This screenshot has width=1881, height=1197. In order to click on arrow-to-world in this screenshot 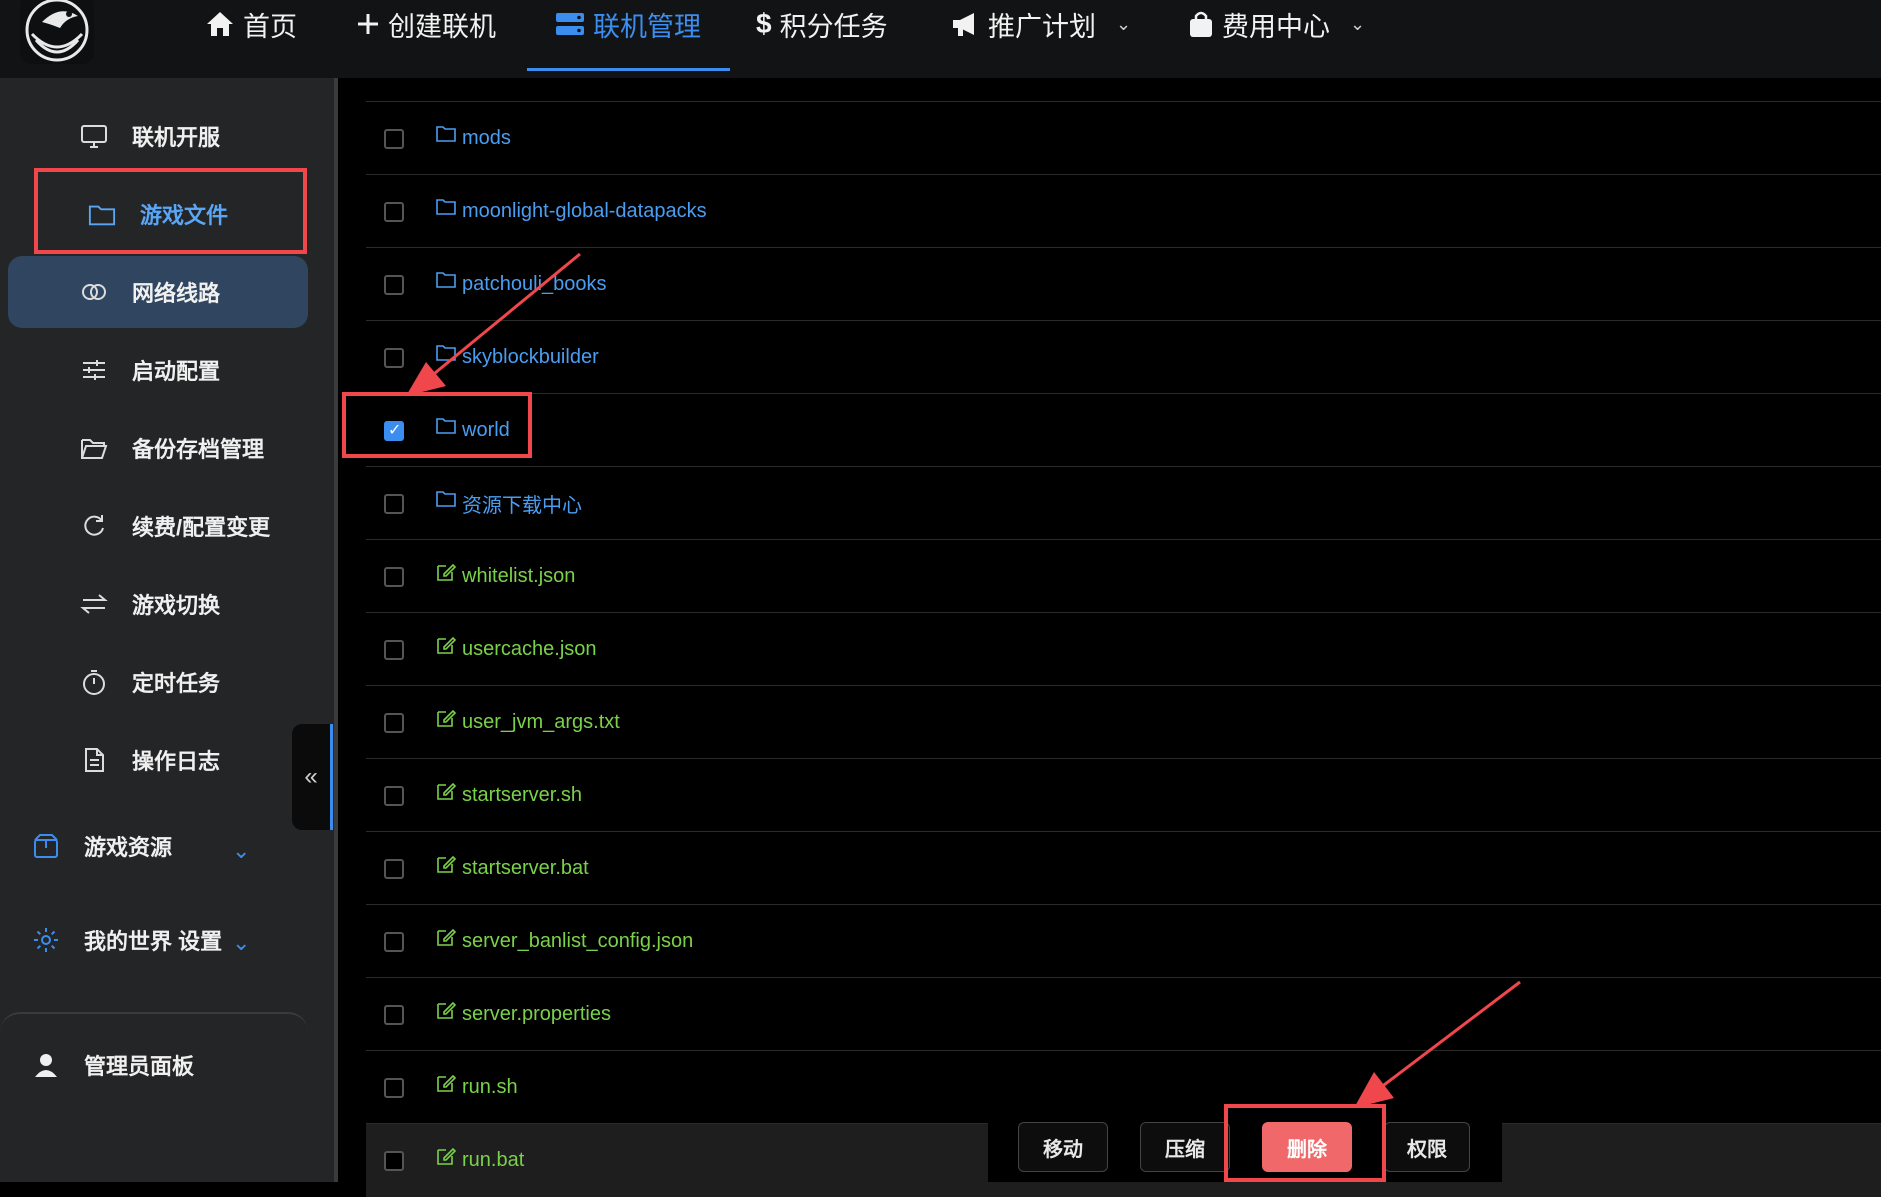, I will do `click(493, 324)`.